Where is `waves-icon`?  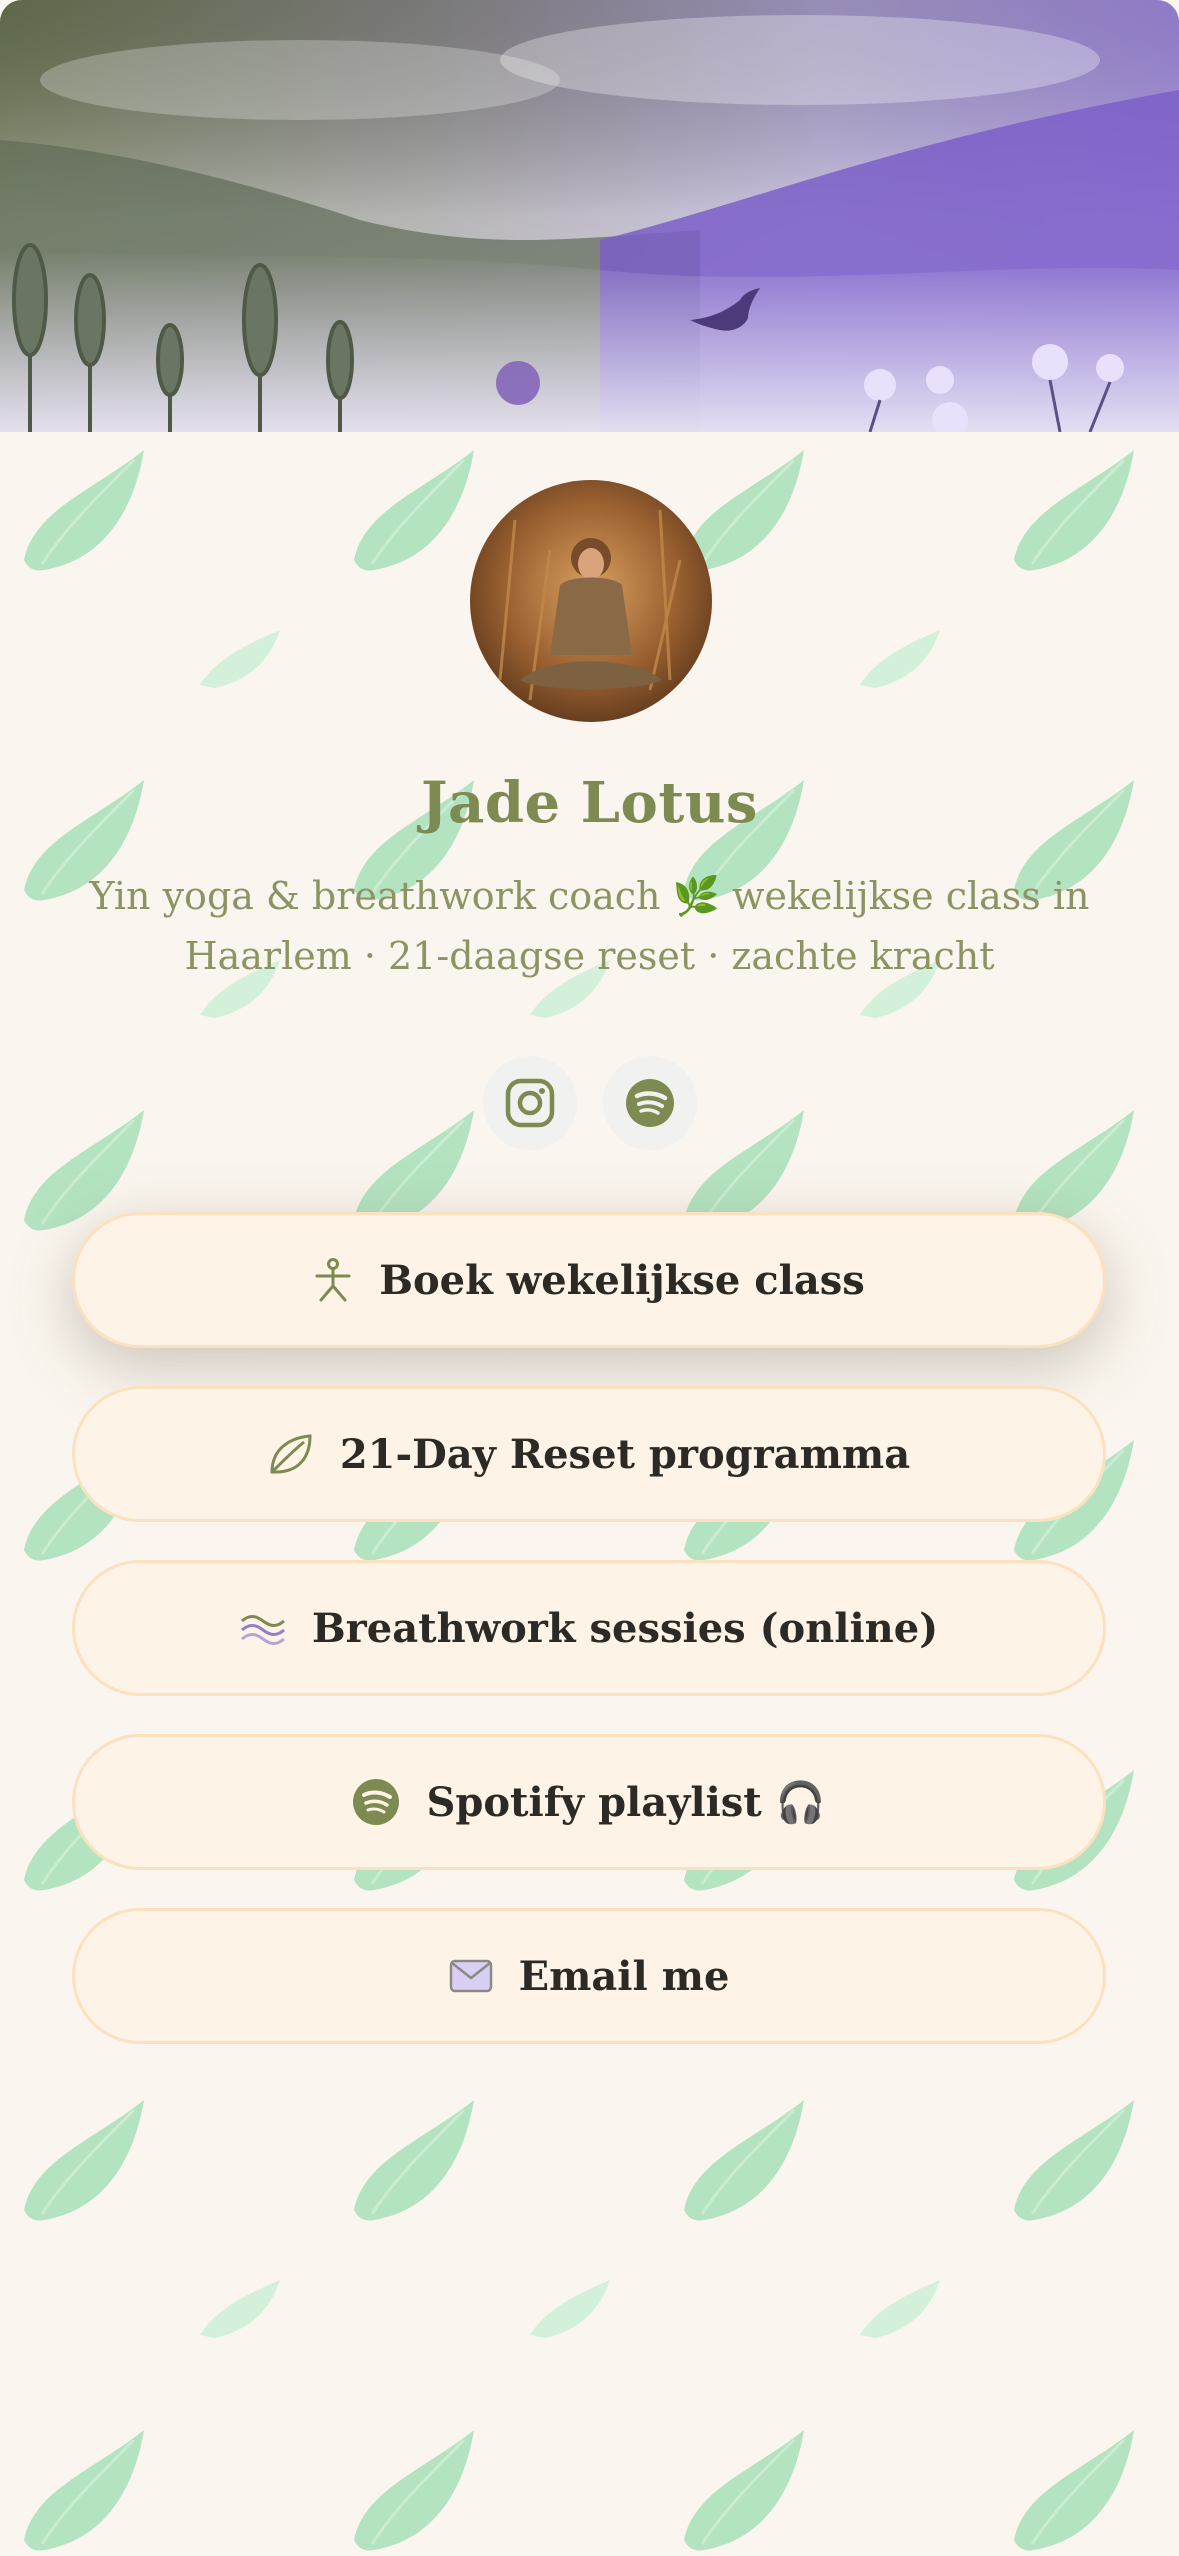 waves-icon is located at coordinates (263, 1628).